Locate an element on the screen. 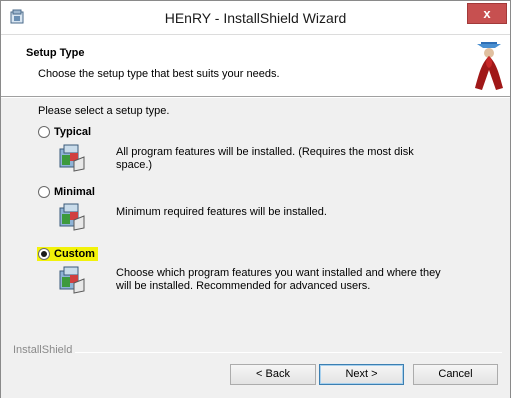 Image resolution: width=511 pixels, height=398 pixels. typical-radio is located at coordinates (44, 132).